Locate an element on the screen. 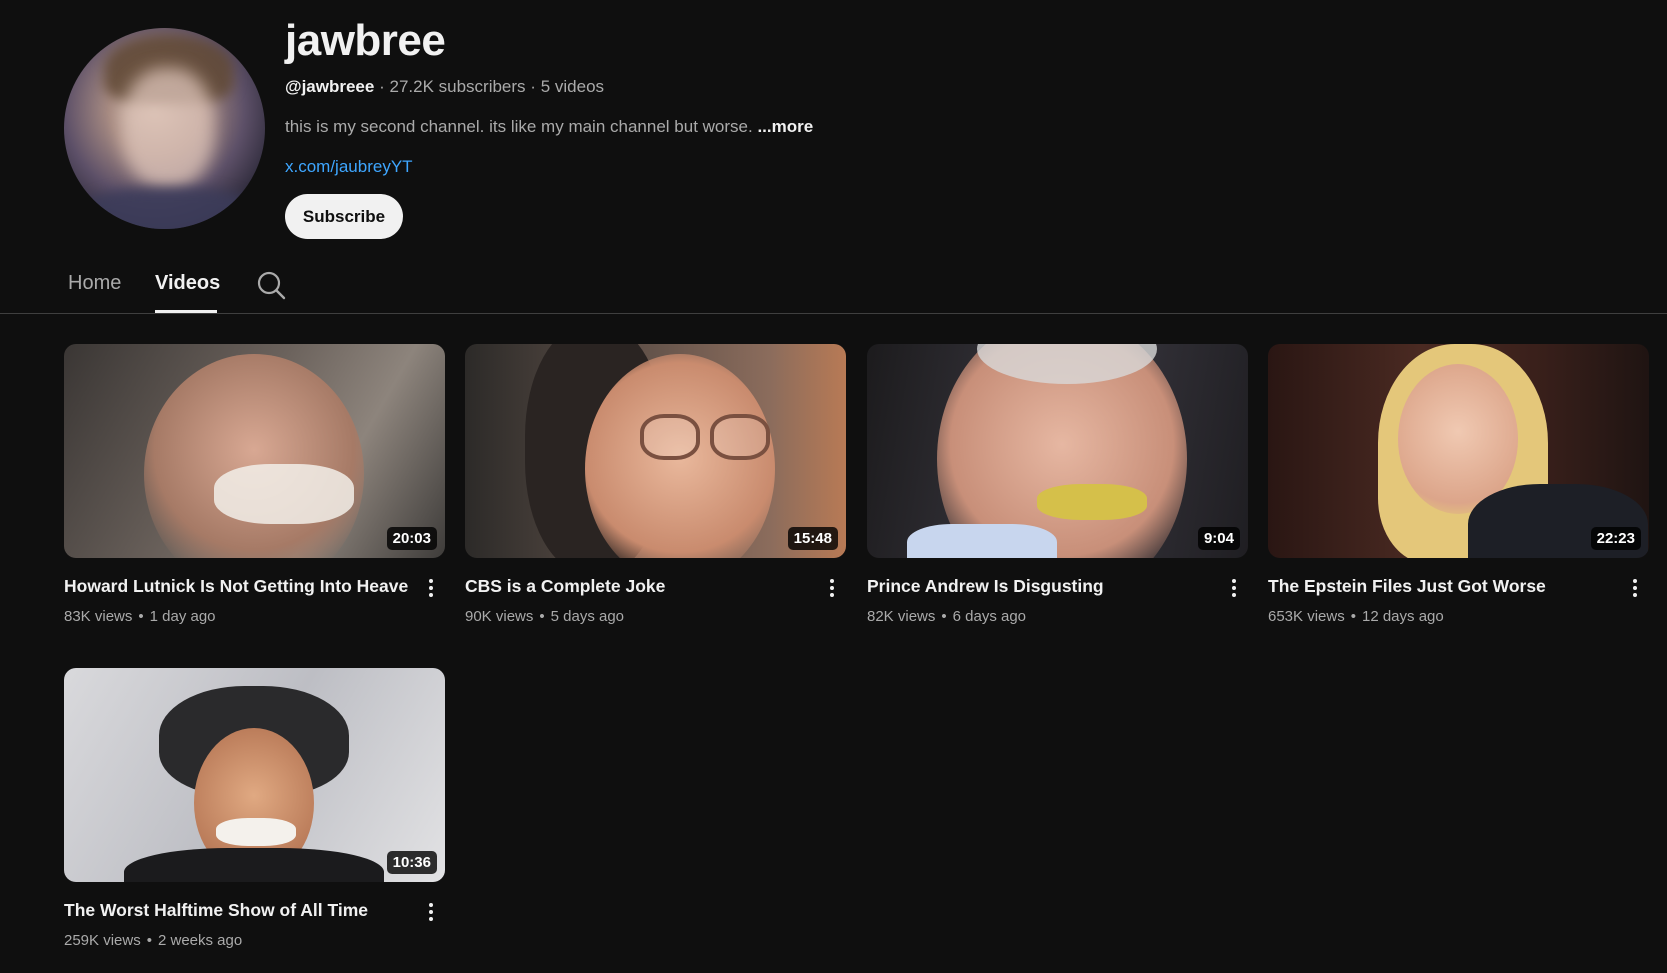 This screenshot has width=1667, height=973. video-thumbnail: 9:04 is located at coordinates (1057, 451).